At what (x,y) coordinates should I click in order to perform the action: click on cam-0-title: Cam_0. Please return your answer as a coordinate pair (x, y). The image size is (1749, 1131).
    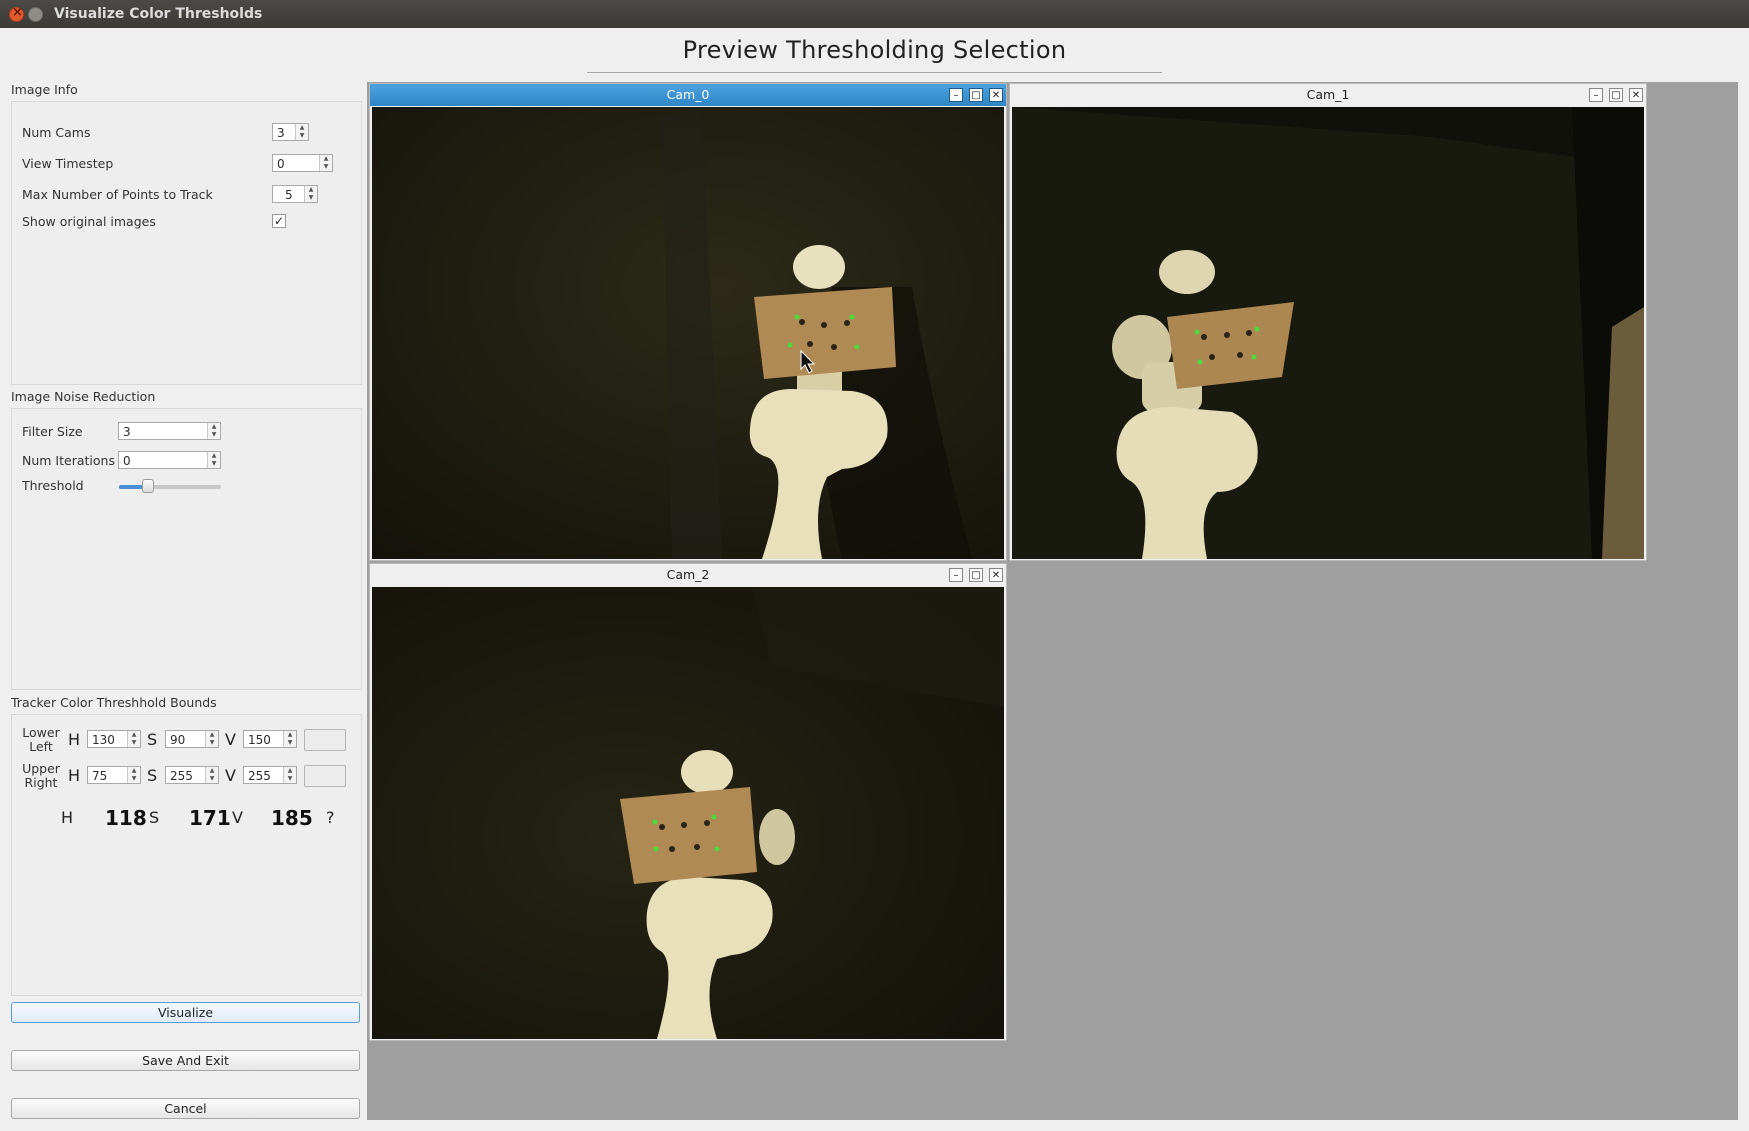
    Looking at the image, I should click on (688, 94).